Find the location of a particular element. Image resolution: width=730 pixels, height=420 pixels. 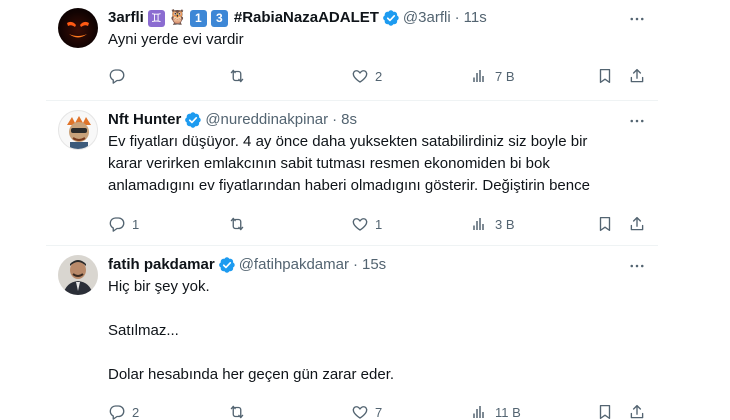

reply-count: 1 is located at coordinates (136, 224).